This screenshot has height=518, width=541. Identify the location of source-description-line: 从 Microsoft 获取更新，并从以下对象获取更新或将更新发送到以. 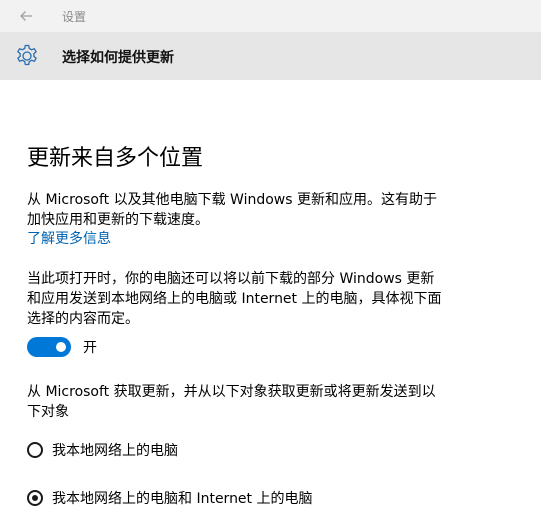
(231, 392).